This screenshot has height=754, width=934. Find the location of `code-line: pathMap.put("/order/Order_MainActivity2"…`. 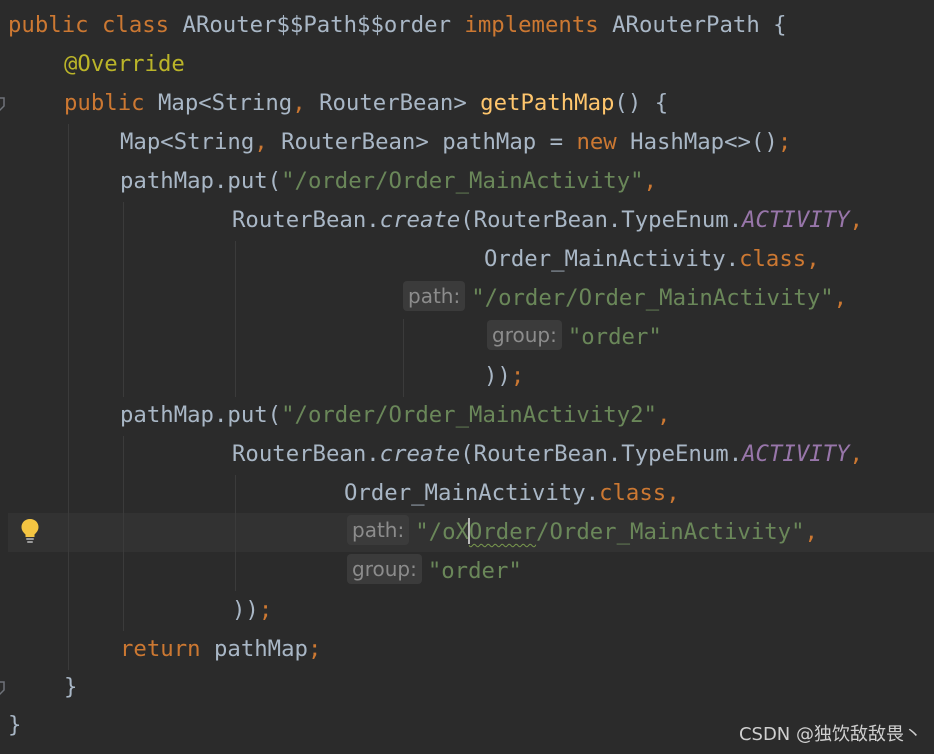

code-line: pathMap.put("/order/Order_MainActivity2"… is located at coordinates (395, 415).